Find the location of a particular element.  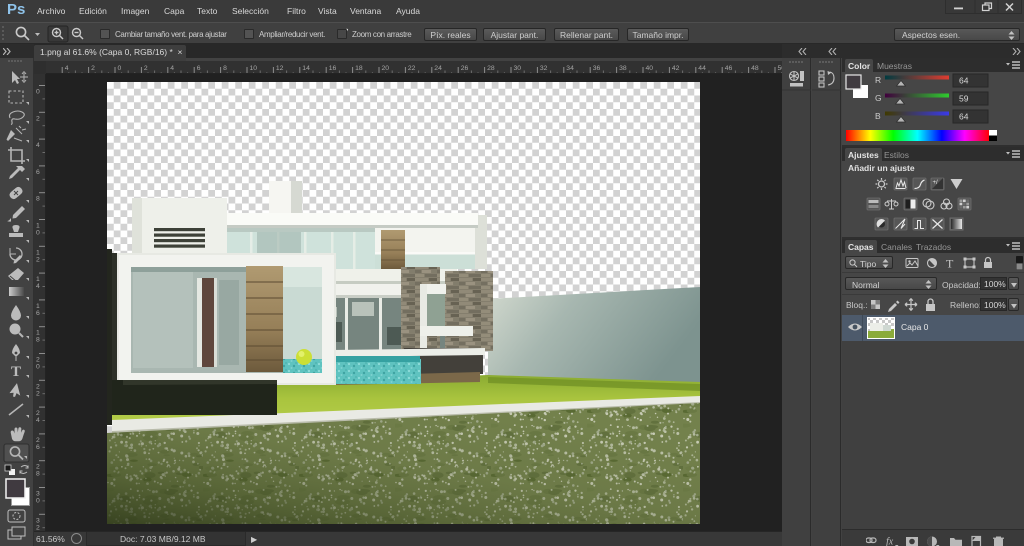

svg-text: G is located at coordinates (878, 98).